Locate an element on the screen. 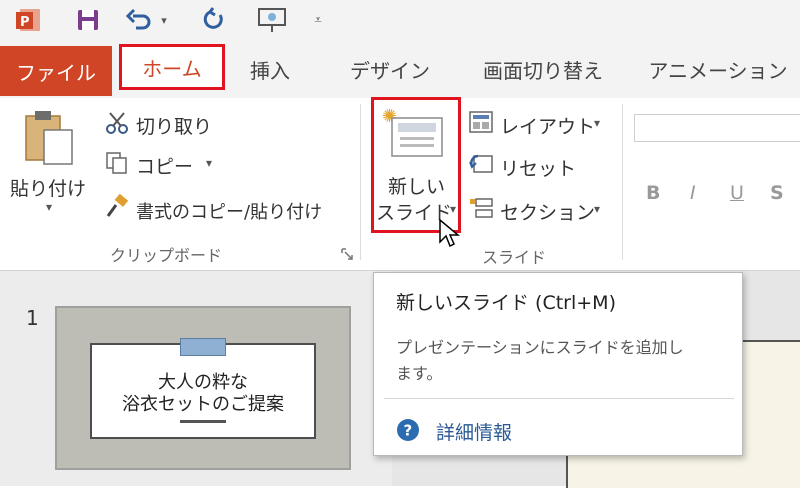 This screenshot has width=800, height=488. tab-insert: 挿入 is located at coordinates (270, 69).